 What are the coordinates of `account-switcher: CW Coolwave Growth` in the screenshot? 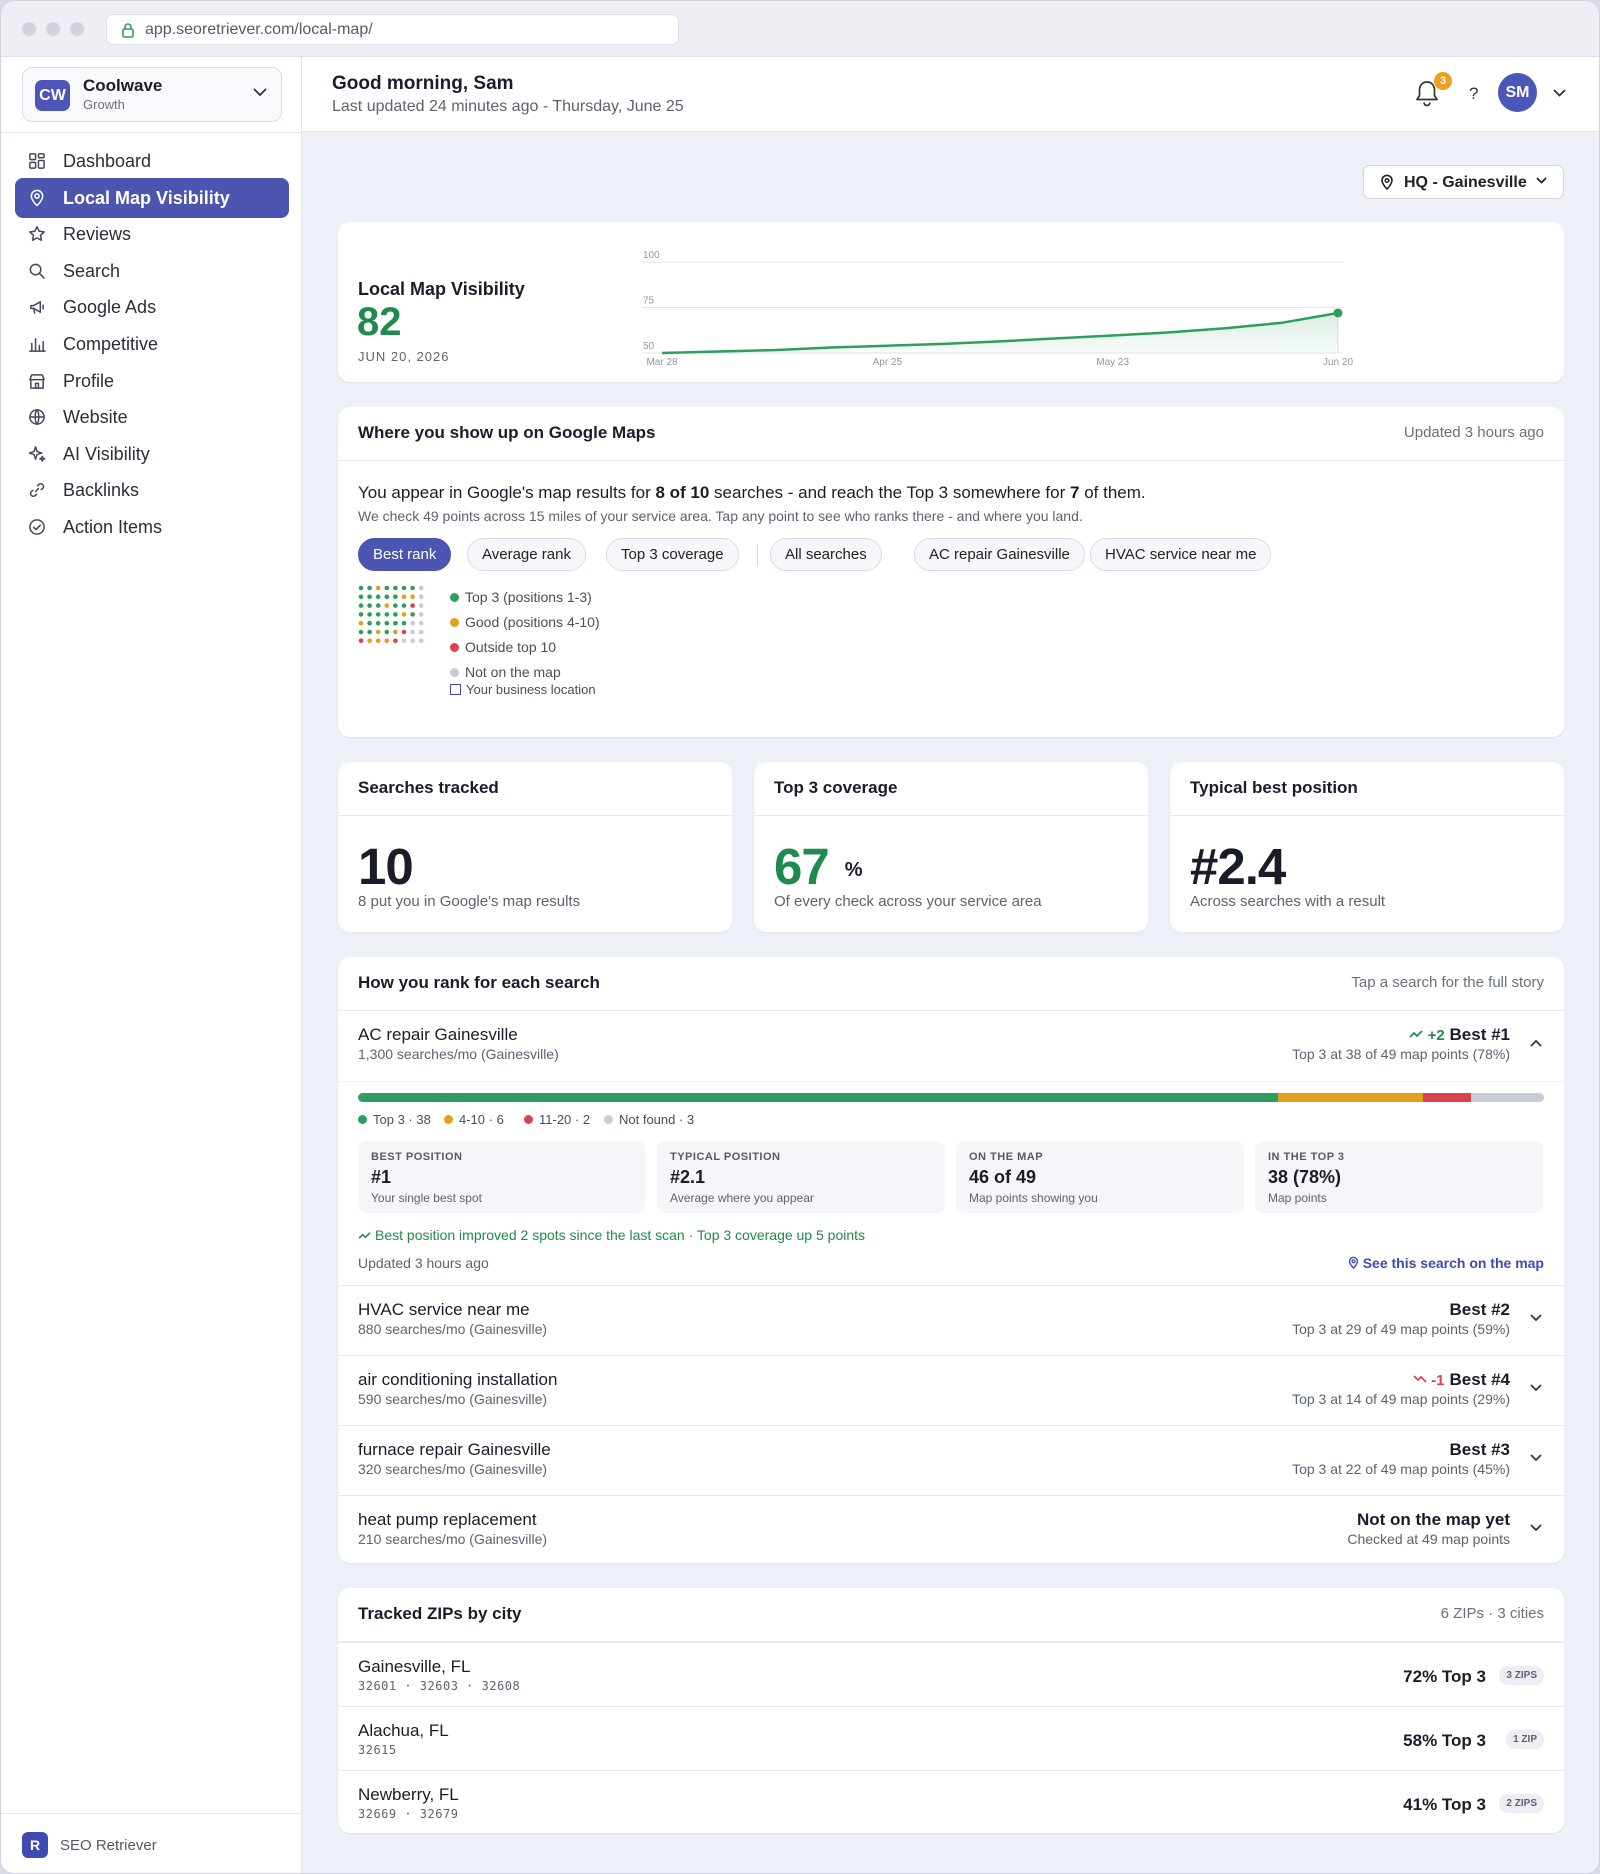 It's located at (152, 94).